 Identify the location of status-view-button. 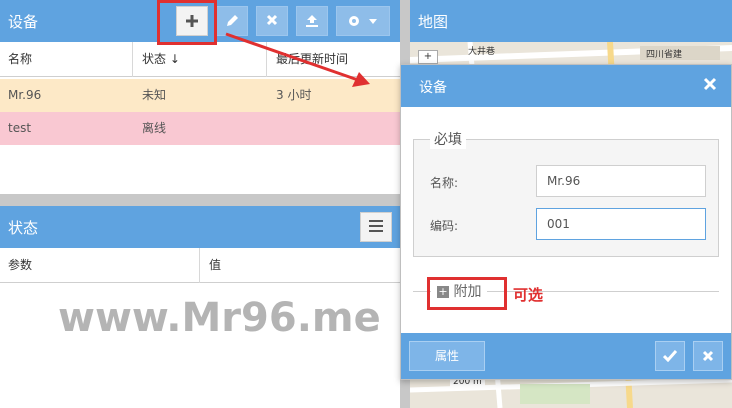
(376, 227).